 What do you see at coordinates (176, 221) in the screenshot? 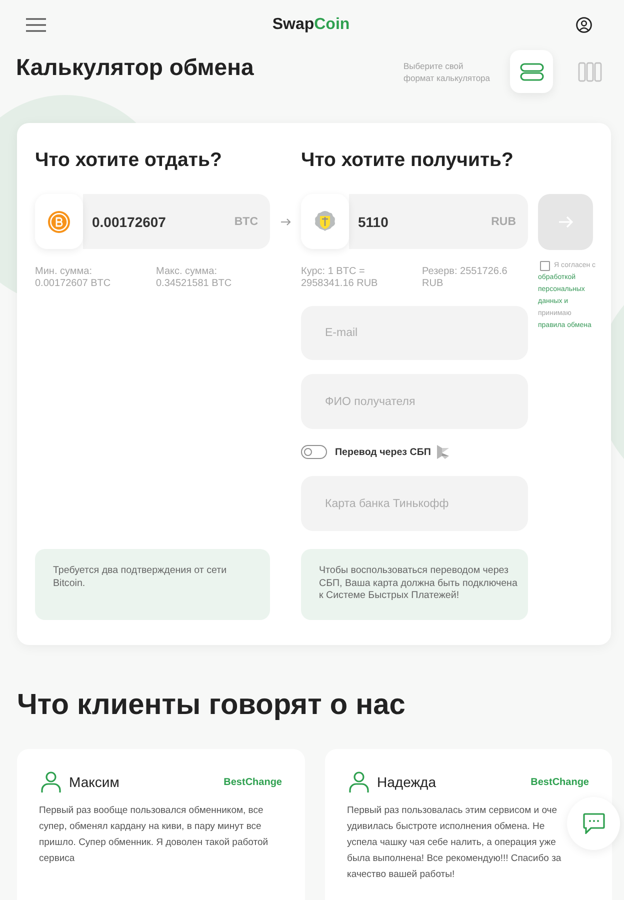
I see `amount-field: 0.00172607 BTC` at bounding box center [176, 221].